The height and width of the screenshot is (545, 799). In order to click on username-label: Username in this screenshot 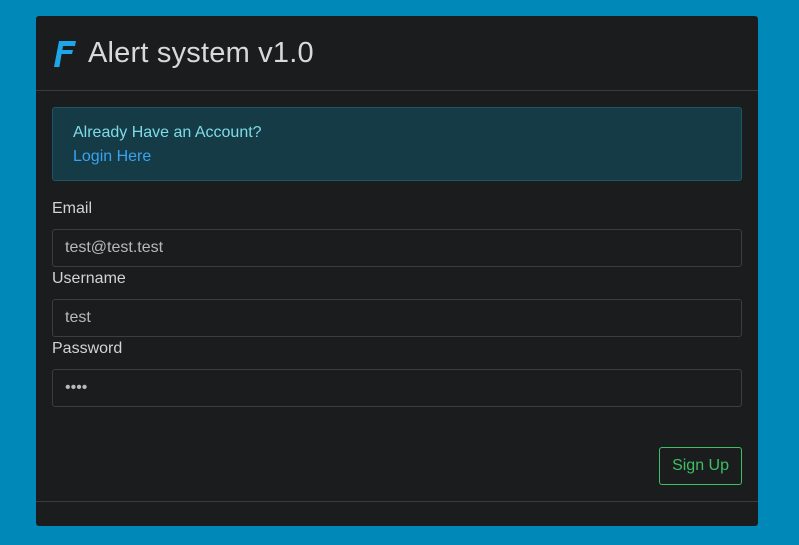, I will do `click(89, 278)`.